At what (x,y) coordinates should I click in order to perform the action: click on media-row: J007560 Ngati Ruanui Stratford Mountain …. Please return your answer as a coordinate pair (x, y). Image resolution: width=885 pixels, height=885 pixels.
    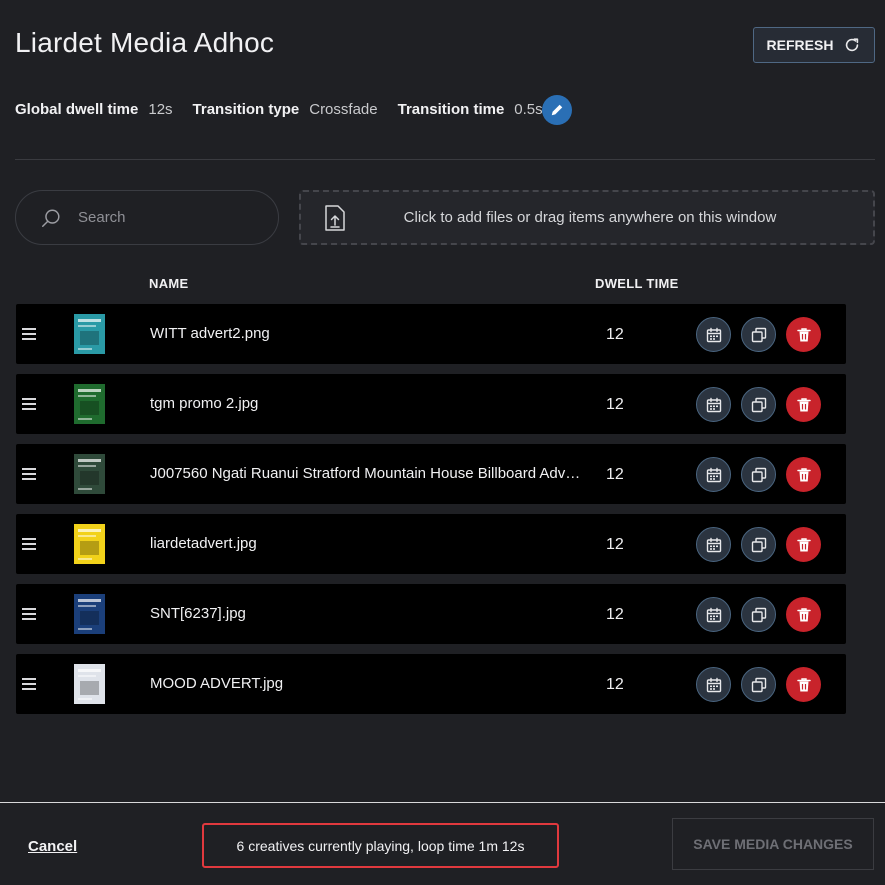
    Looking at the image, I should click on (431, 474).